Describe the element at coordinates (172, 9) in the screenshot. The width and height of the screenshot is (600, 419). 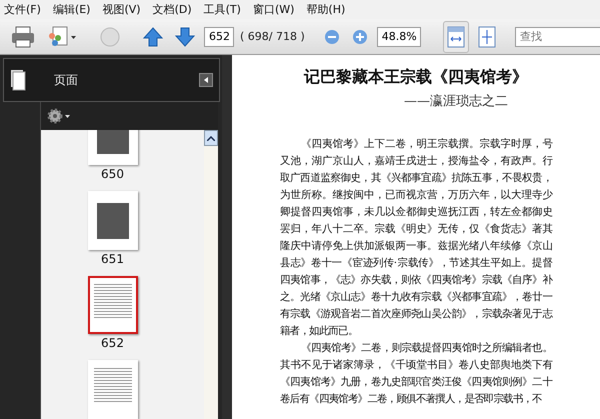
I see `menu-item: 文档(D)` at that location.